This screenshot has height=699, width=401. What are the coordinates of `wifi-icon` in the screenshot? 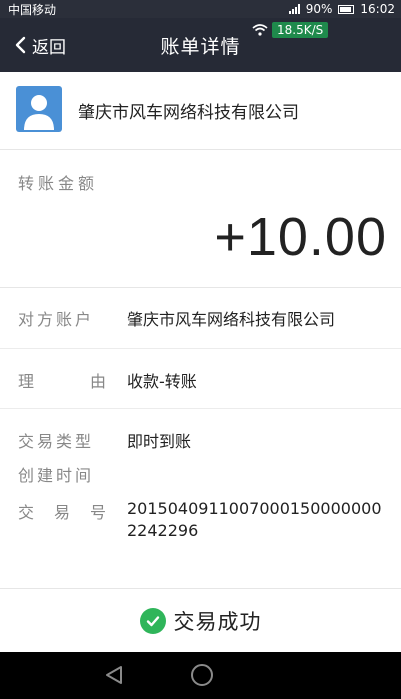 It's located at (260, 30).